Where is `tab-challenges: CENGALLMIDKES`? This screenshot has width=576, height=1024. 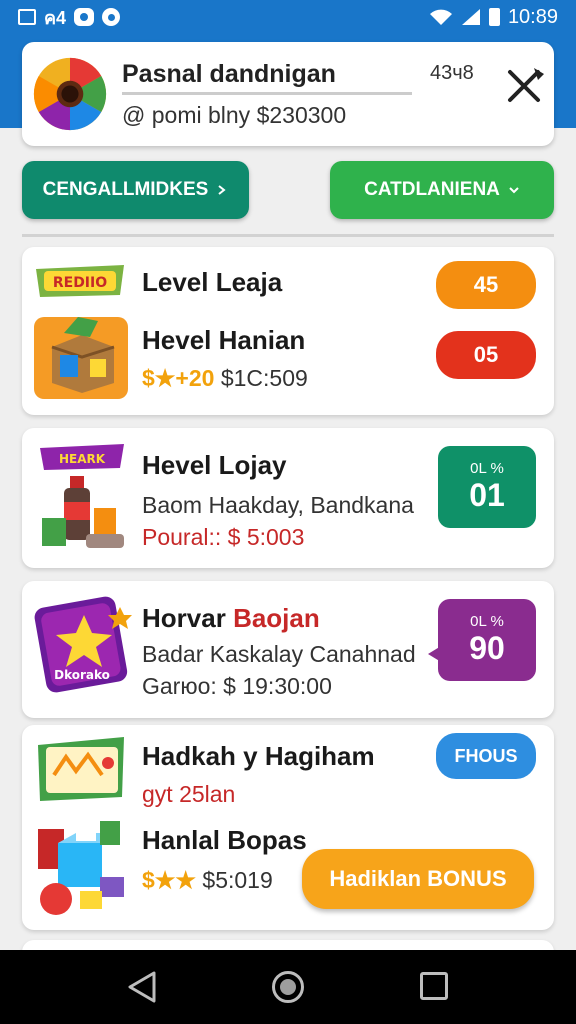
tab-challenges: CENGALLMIDKES is located at coordinates (135, 190).